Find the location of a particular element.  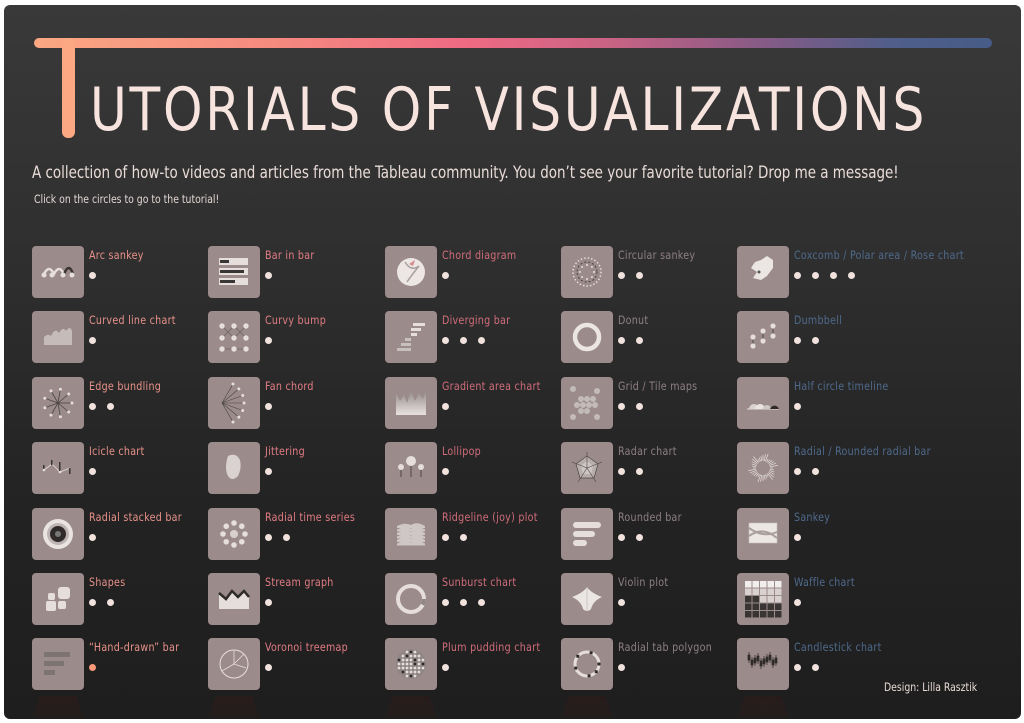

candlestick-chart-icon is located at coordinates (763, 664).